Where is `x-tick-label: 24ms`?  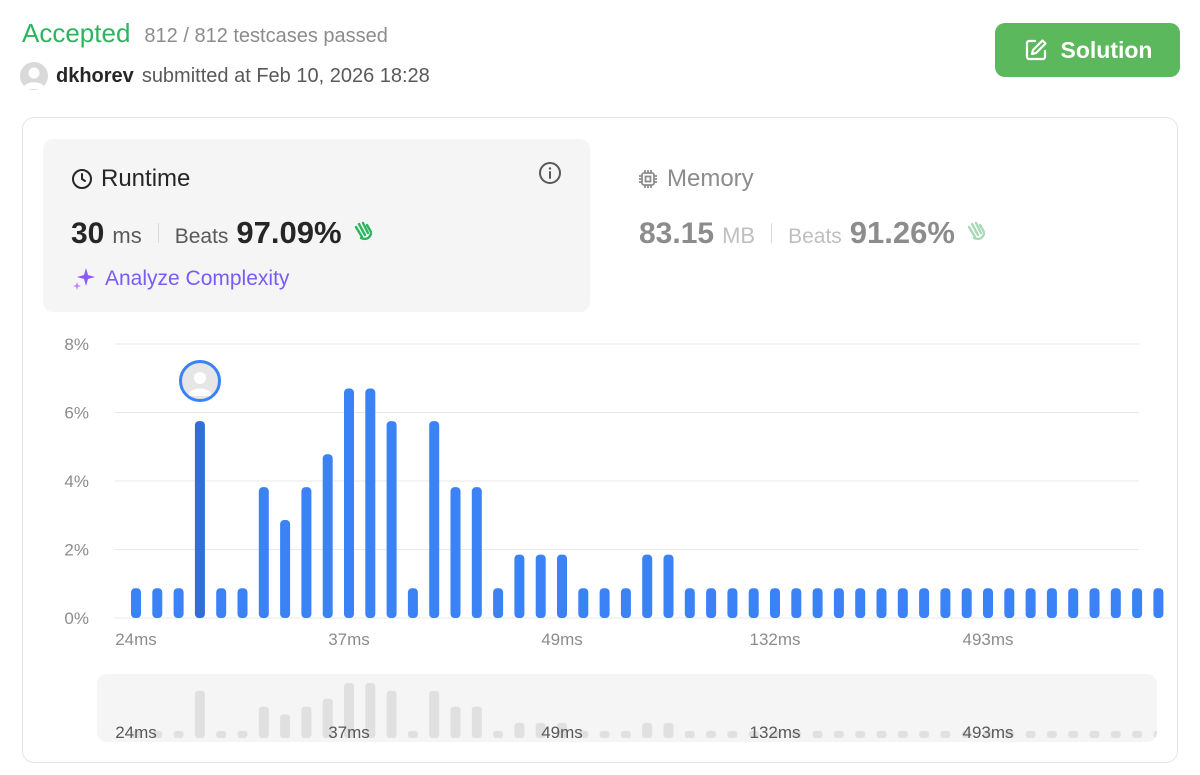
x-tick-label: 24ms is located at coordinates (136, 639).